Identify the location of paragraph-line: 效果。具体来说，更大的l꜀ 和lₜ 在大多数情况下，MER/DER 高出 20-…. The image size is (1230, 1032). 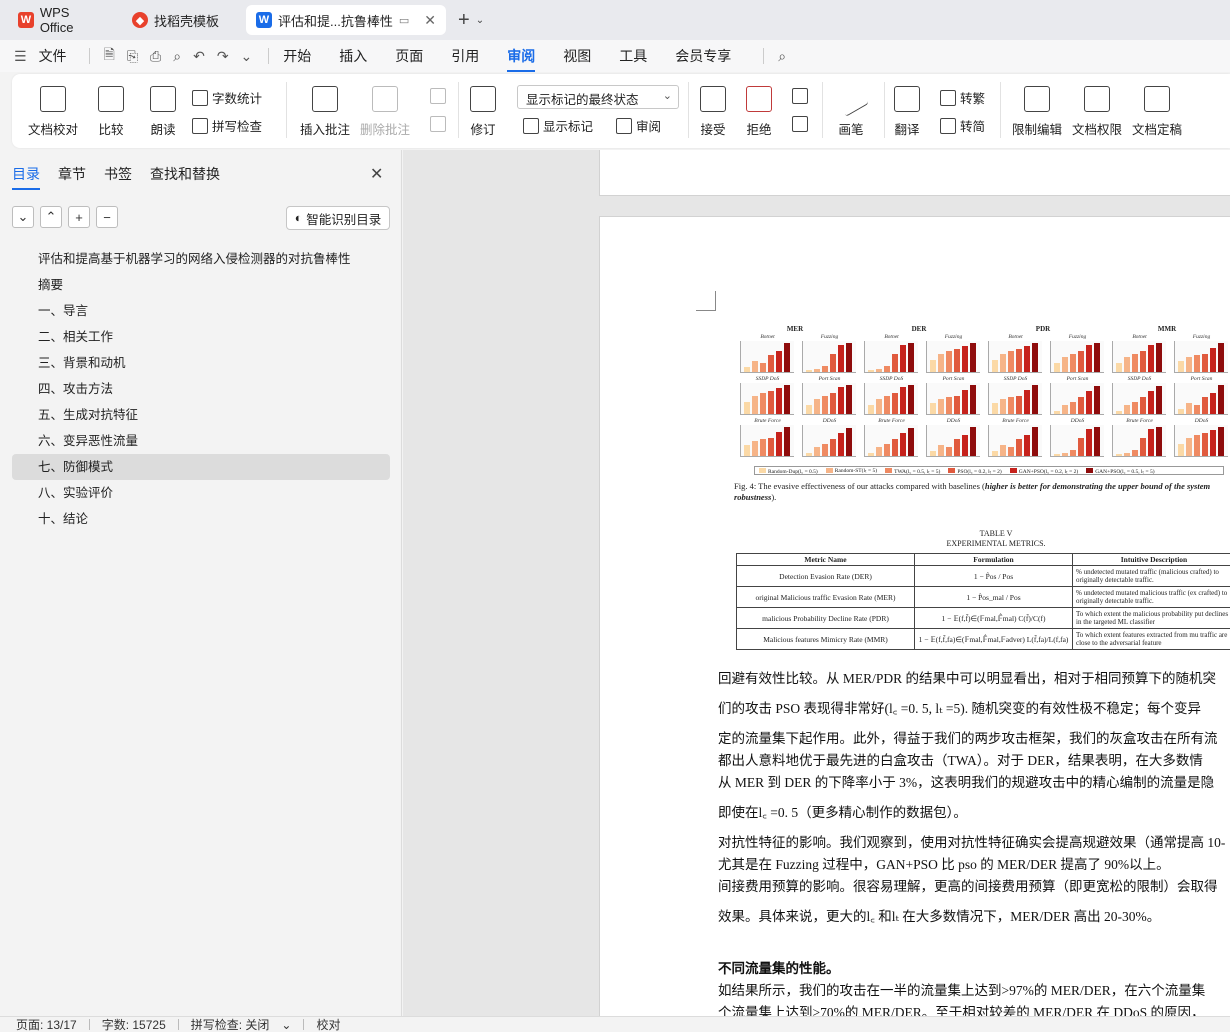
(939, 915).